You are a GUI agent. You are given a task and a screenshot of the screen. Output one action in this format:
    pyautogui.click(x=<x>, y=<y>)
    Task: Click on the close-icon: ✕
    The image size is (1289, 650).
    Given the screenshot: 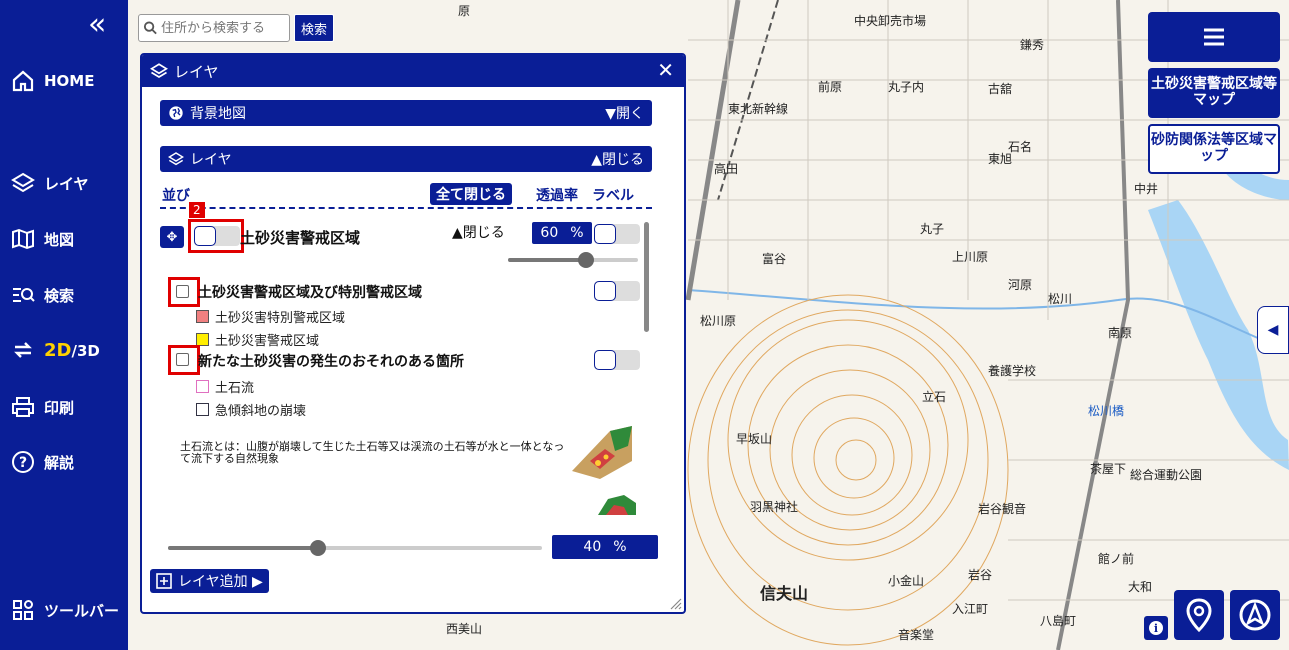 What is the action you would take?
    pyautogui.click(x=665, y=70)
    